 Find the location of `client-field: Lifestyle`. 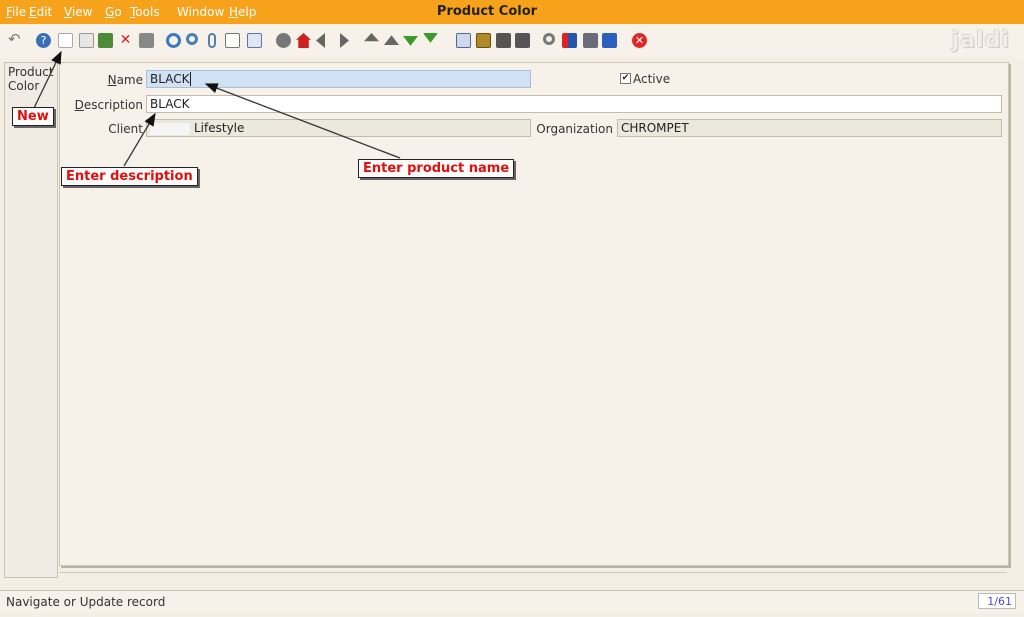

client-field: Lifestyle is located at coordinates (338, 128).